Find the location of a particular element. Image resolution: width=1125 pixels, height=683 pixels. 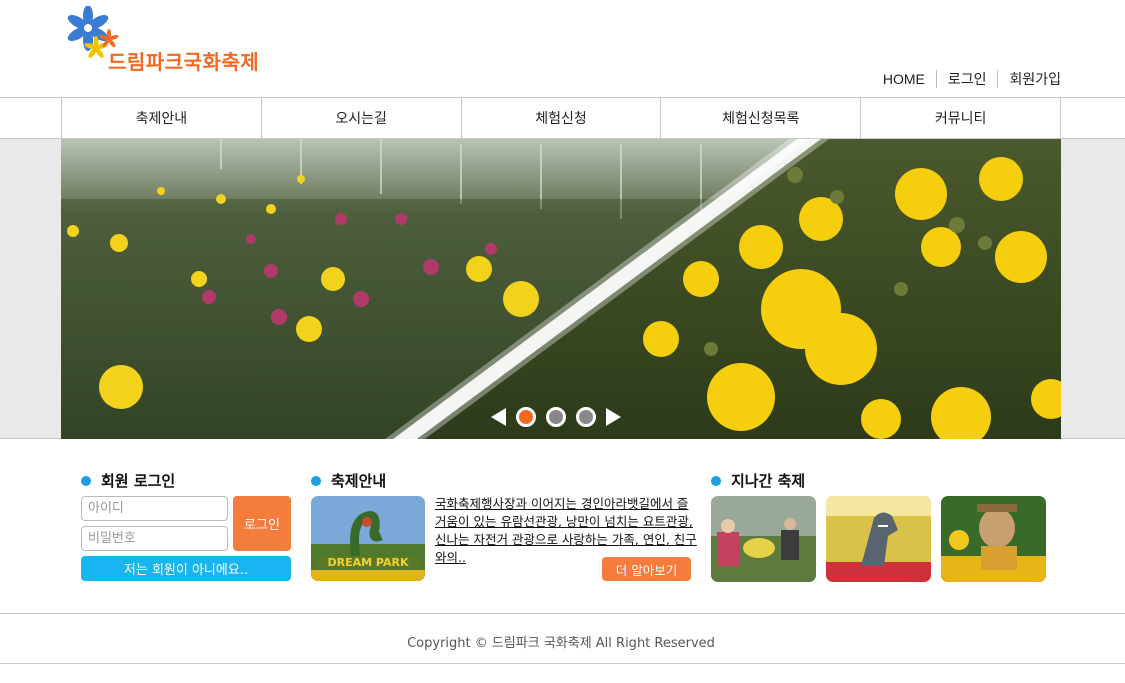

site-logo: 드림파크국화축제 is located at coordinates (176, 41).